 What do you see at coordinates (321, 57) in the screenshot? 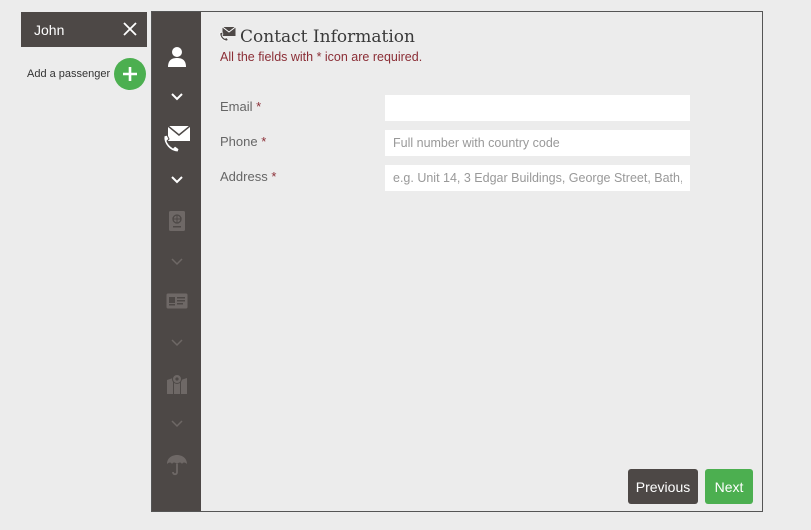
I see `required-note: All the fields with * icon are required.` at bounding box center [321, 57].